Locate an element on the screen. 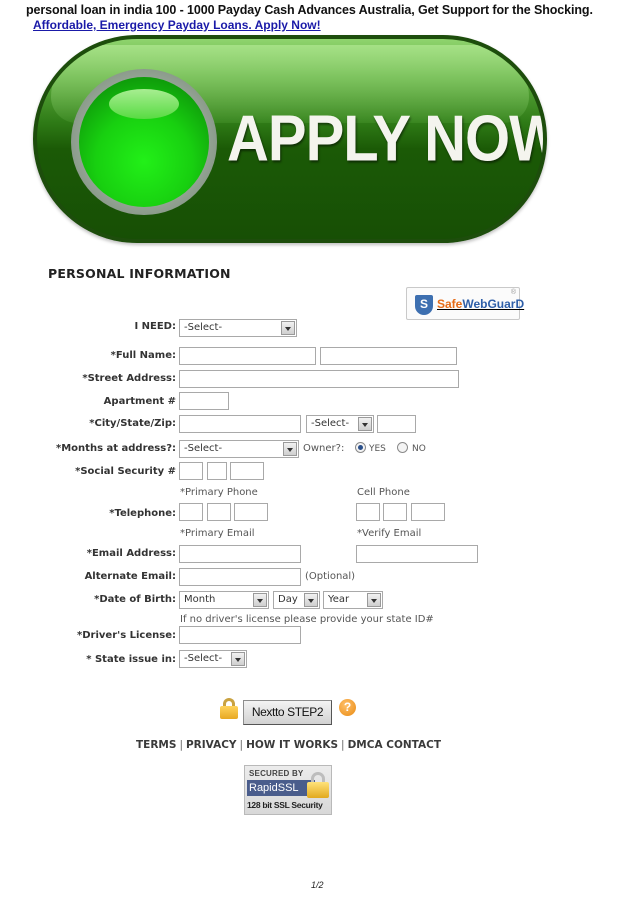 The height and width of the screenshot is (903, 638). primary-phone-area-input is located at coordinates (191, 512).